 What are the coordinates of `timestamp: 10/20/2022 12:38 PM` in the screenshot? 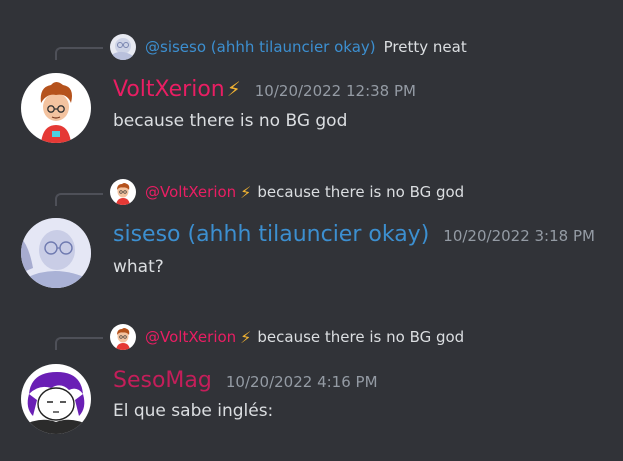 It's located at (335, 91).